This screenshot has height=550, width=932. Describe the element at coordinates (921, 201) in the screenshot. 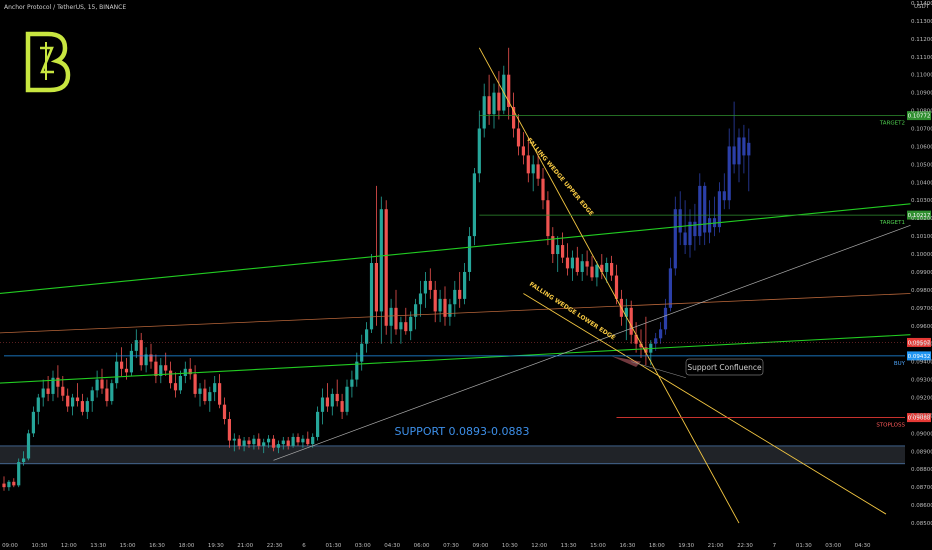

I see `y-tick-label: 0.10300` at that location.